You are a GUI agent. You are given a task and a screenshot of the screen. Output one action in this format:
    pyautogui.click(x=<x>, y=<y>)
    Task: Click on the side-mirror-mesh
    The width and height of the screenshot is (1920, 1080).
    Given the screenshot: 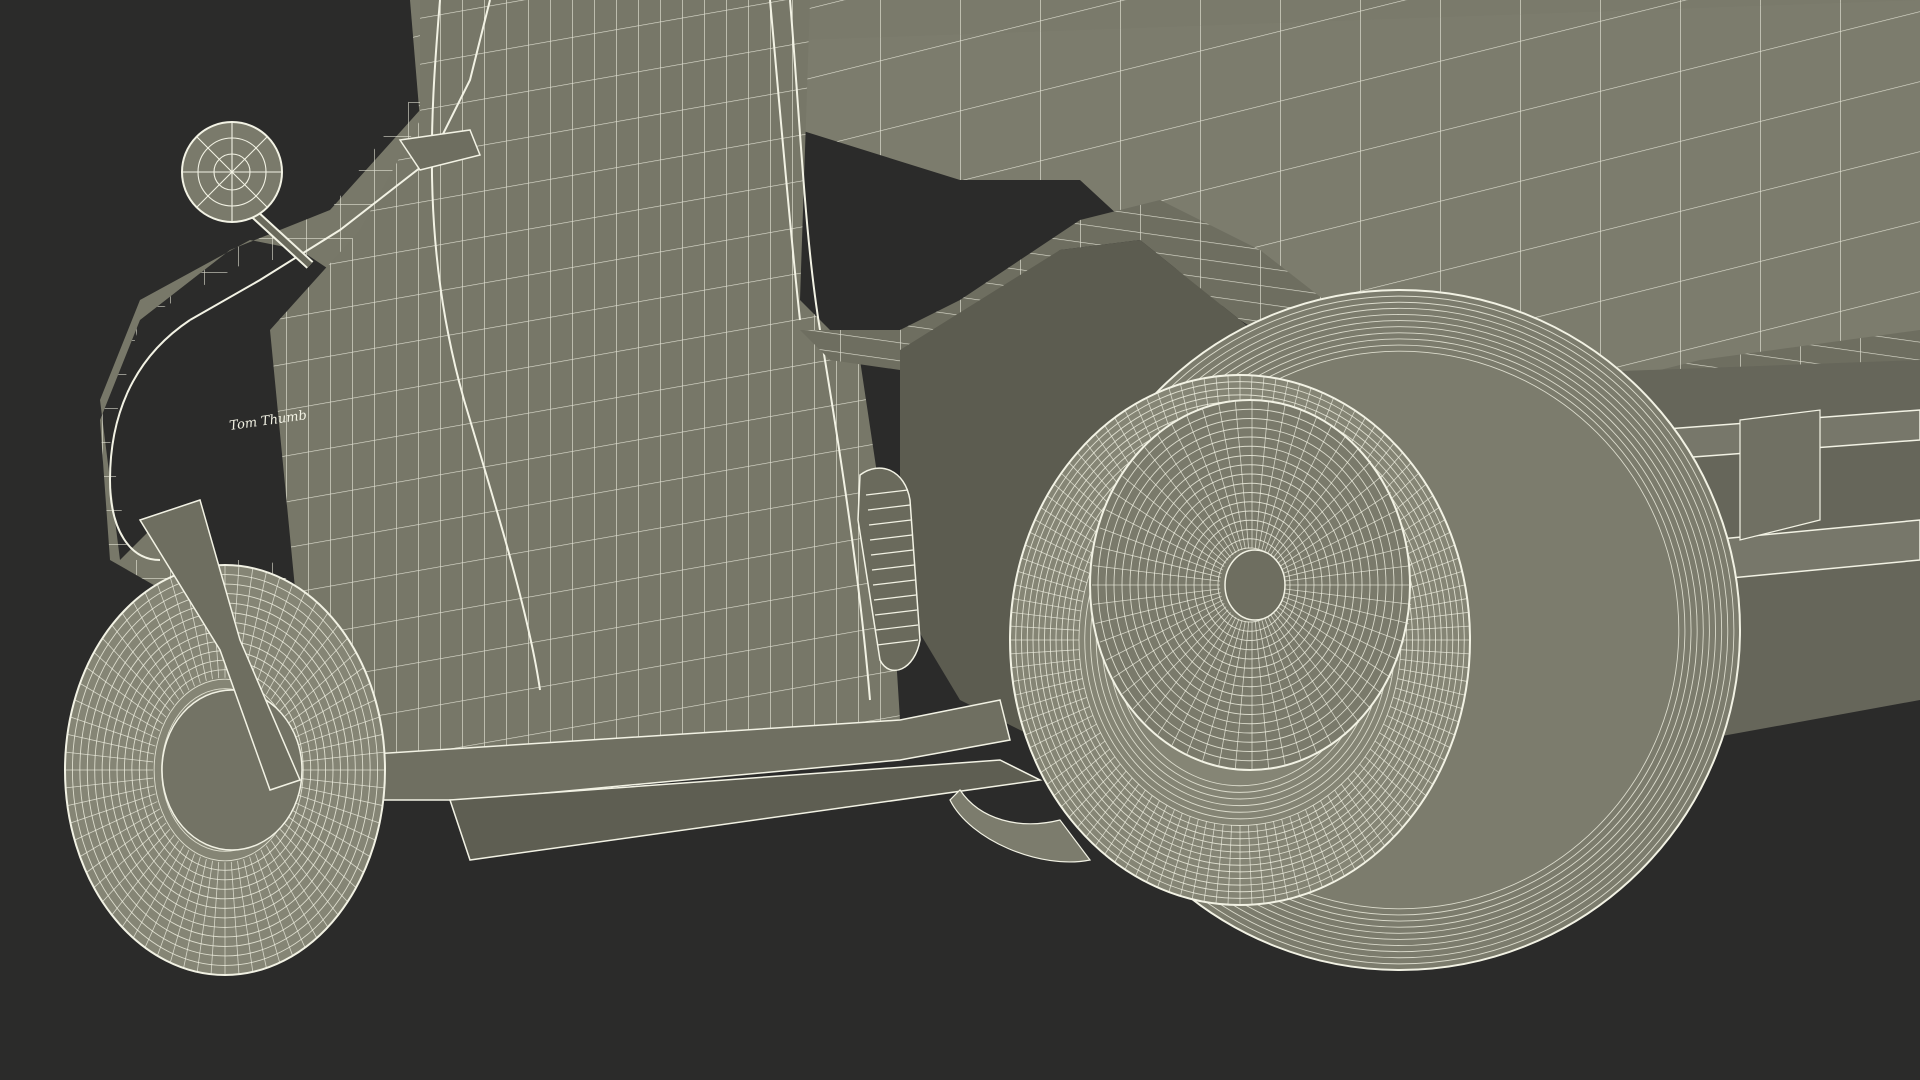 What is the action you would take?
    pyautogui.click(x=232, y=172)
    